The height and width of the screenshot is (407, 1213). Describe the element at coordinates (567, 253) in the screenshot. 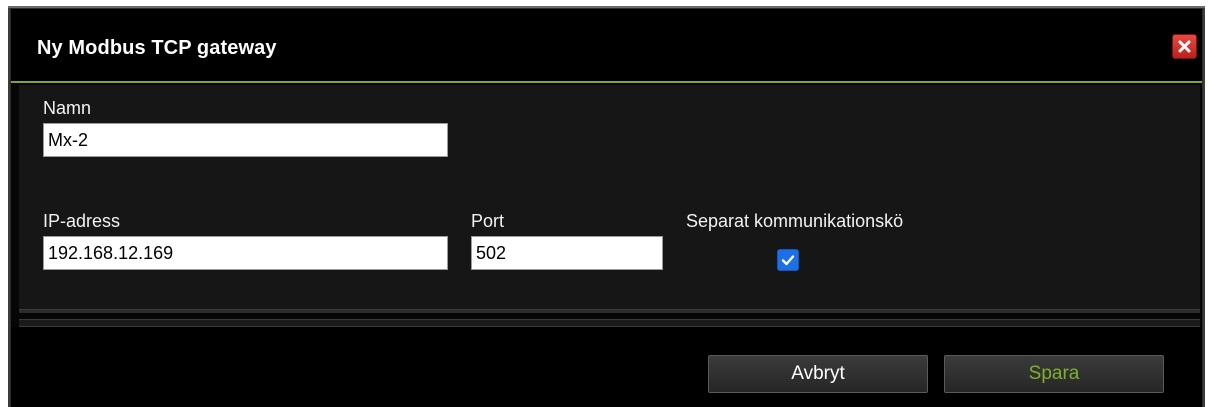

I see `port-input` at that location.